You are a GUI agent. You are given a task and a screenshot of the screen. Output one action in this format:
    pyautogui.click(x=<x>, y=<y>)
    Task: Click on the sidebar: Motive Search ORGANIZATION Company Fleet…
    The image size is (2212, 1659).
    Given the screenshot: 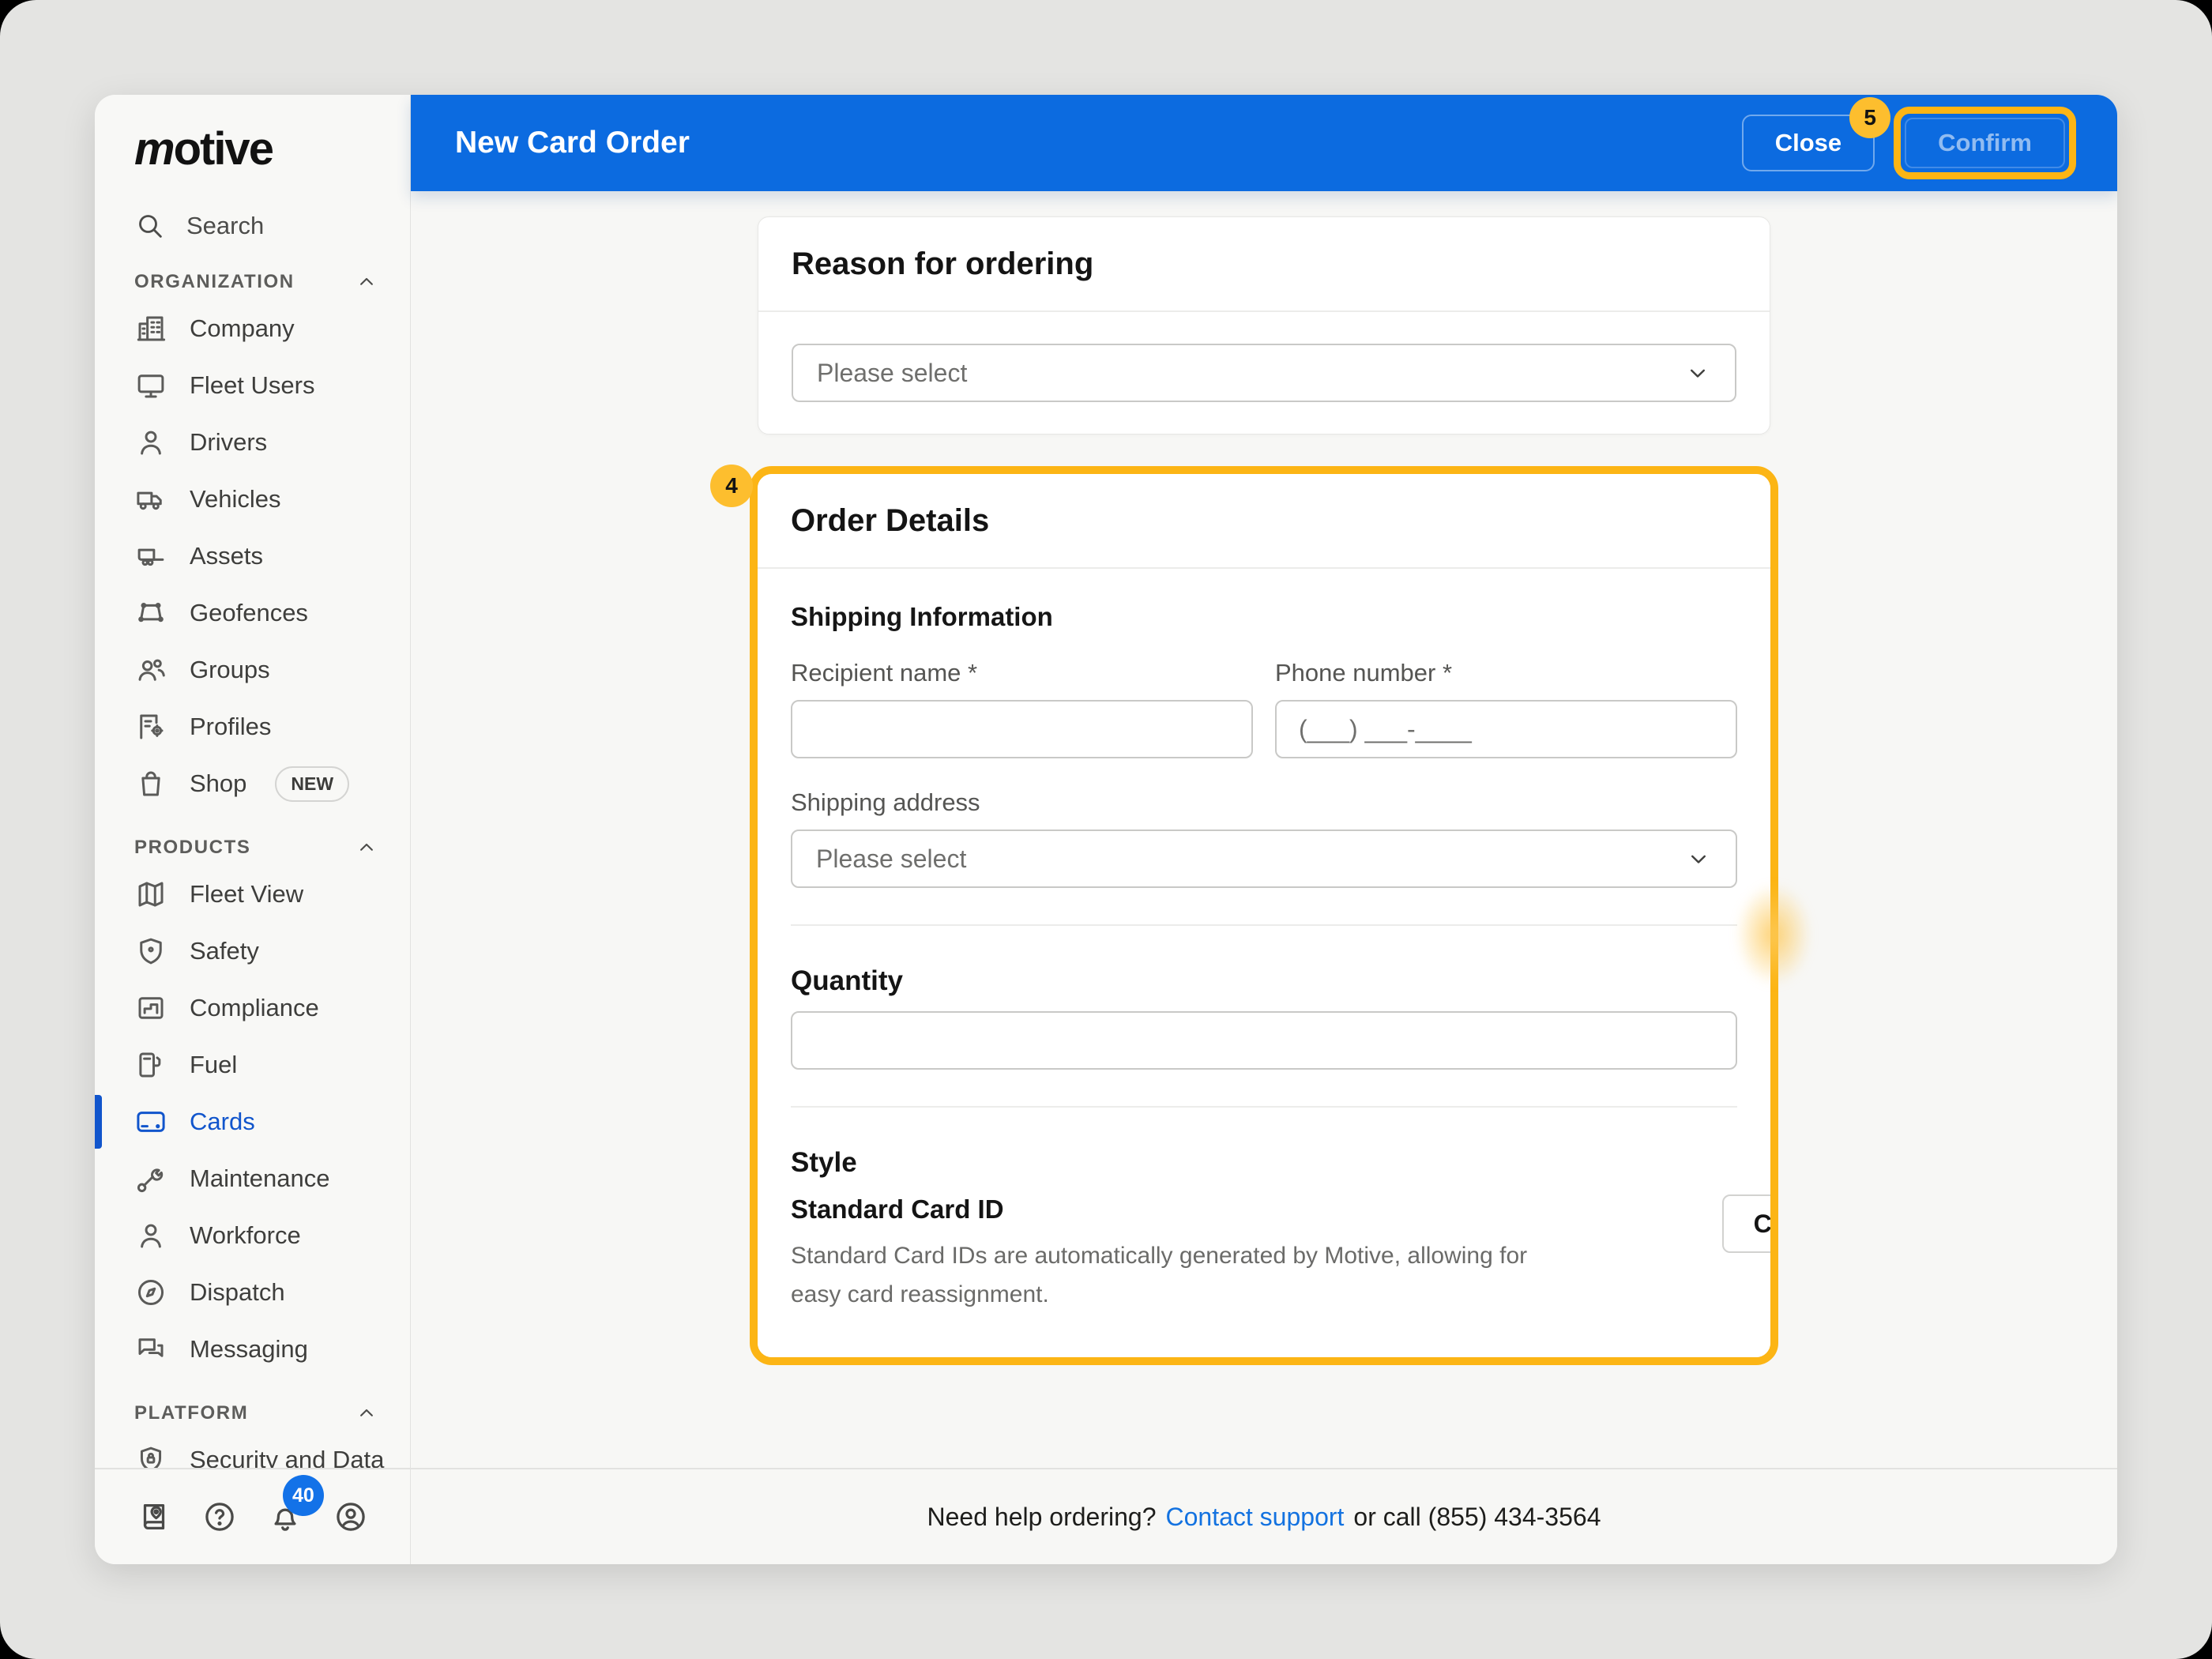 What is the action you would take?
    pyautogui.click(x=253, y=829)
    